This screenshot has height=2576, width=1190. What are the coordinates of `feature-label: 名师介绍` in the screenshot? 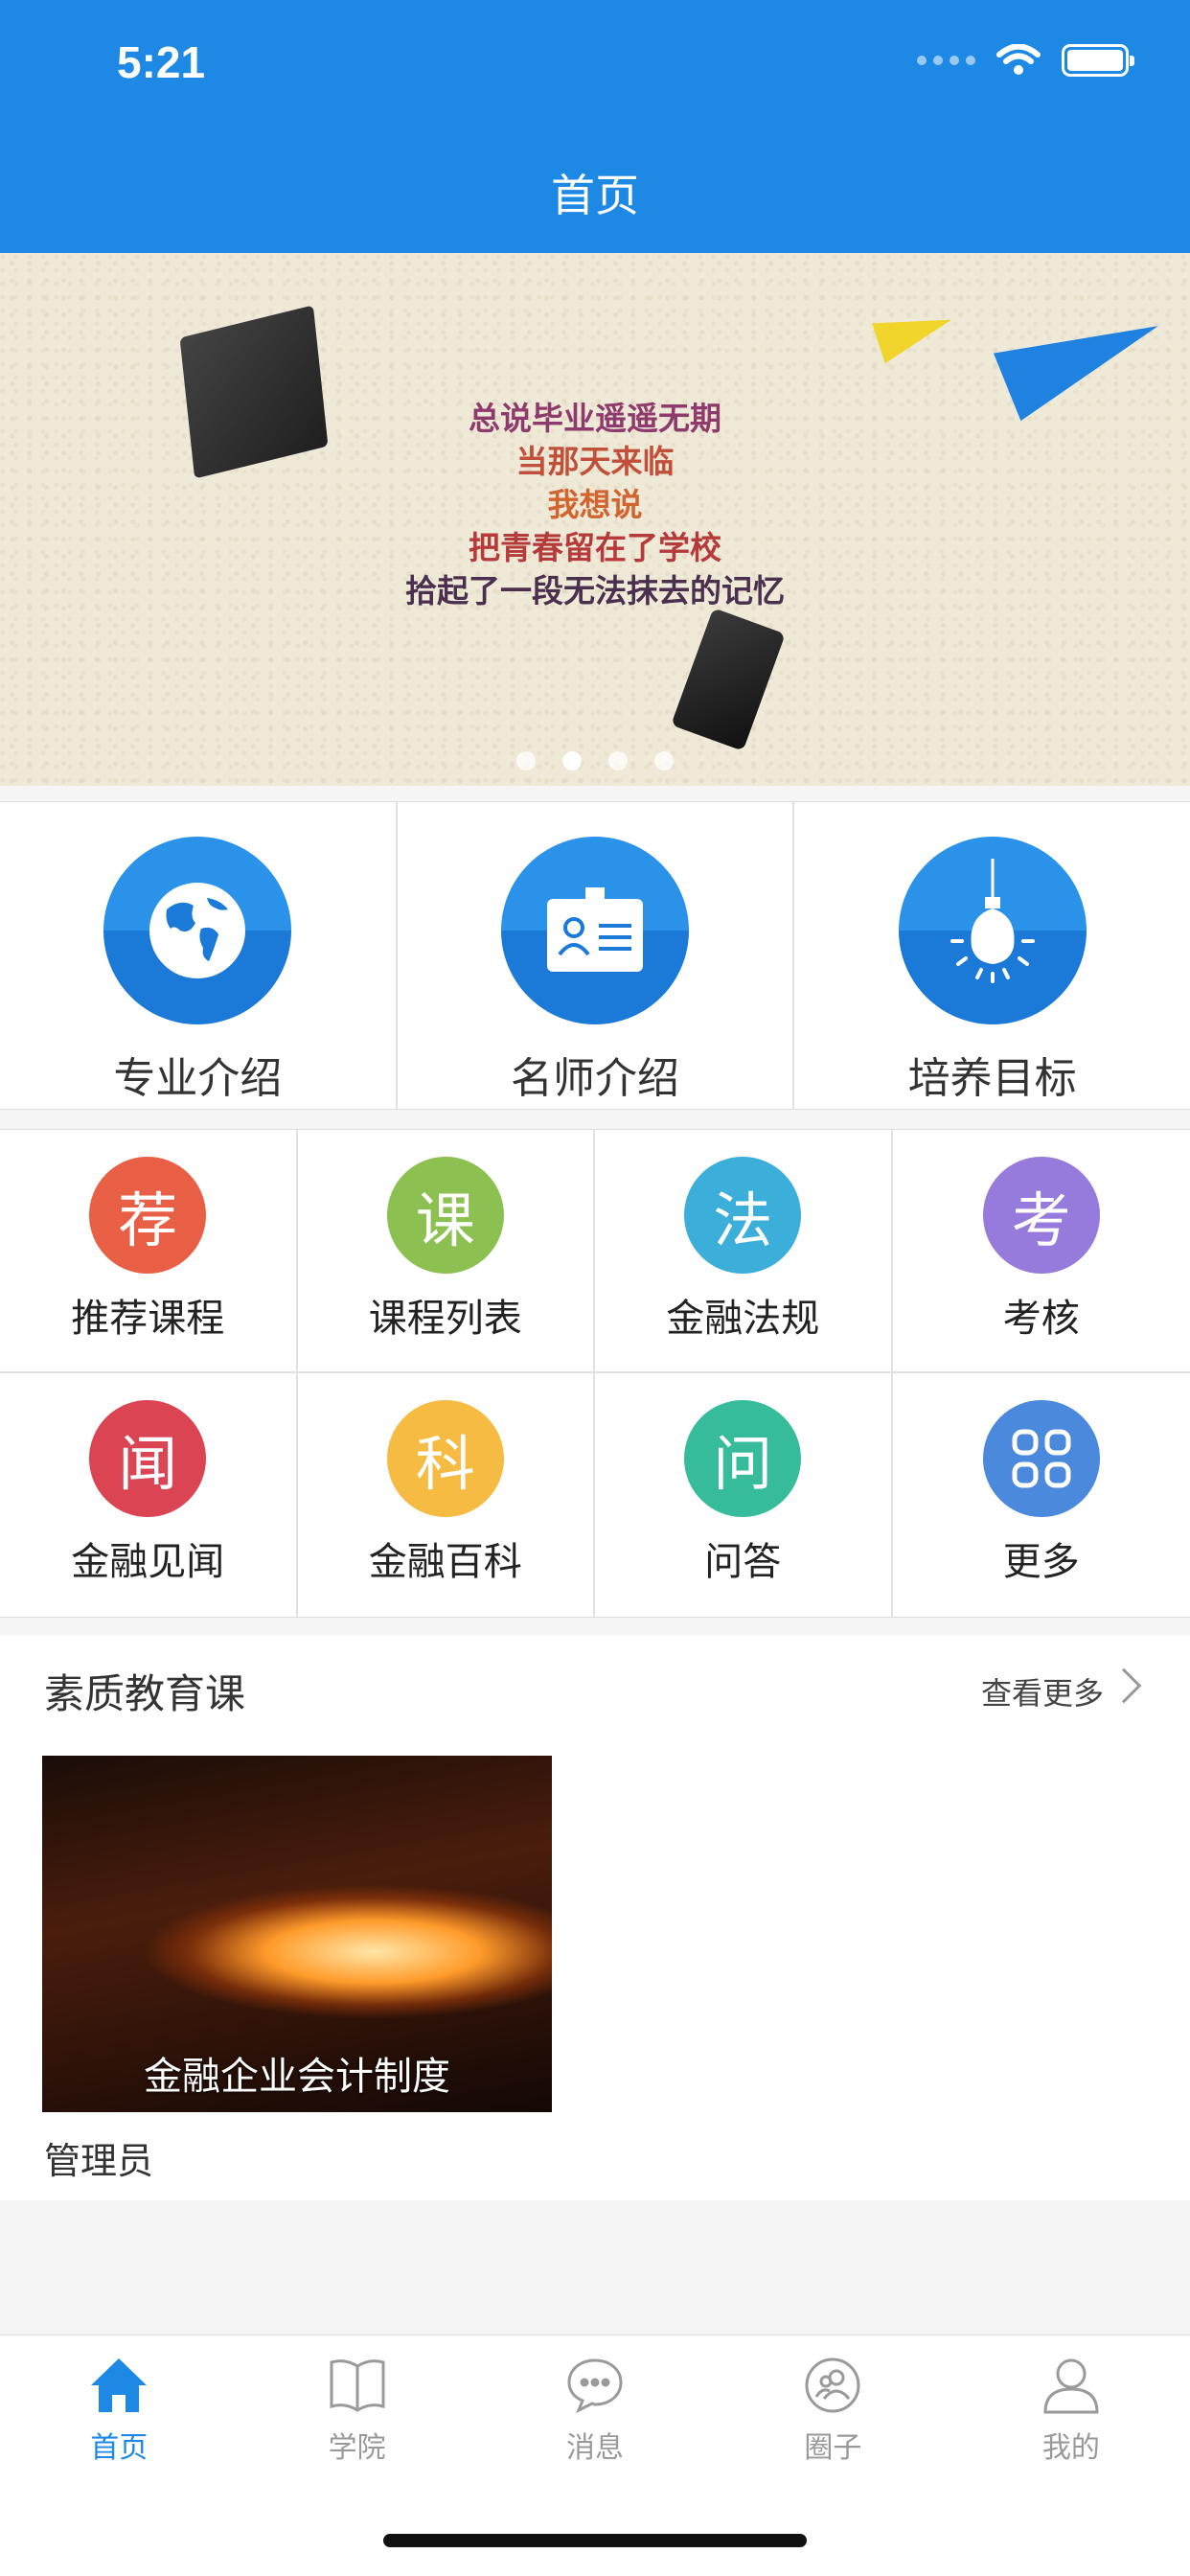 It's located at (595, 1078).